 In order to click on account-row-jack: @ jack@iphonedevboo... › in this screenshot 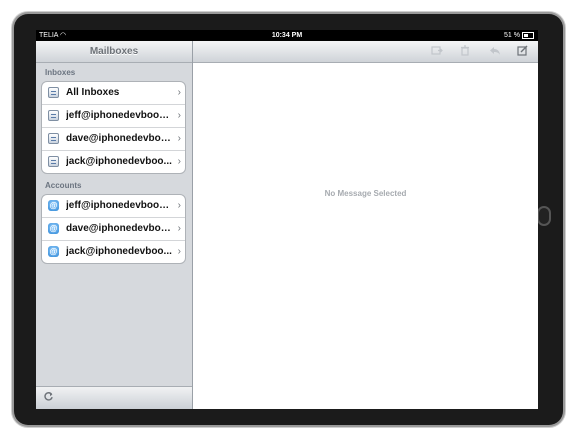, I will do `click(113, 252)`.